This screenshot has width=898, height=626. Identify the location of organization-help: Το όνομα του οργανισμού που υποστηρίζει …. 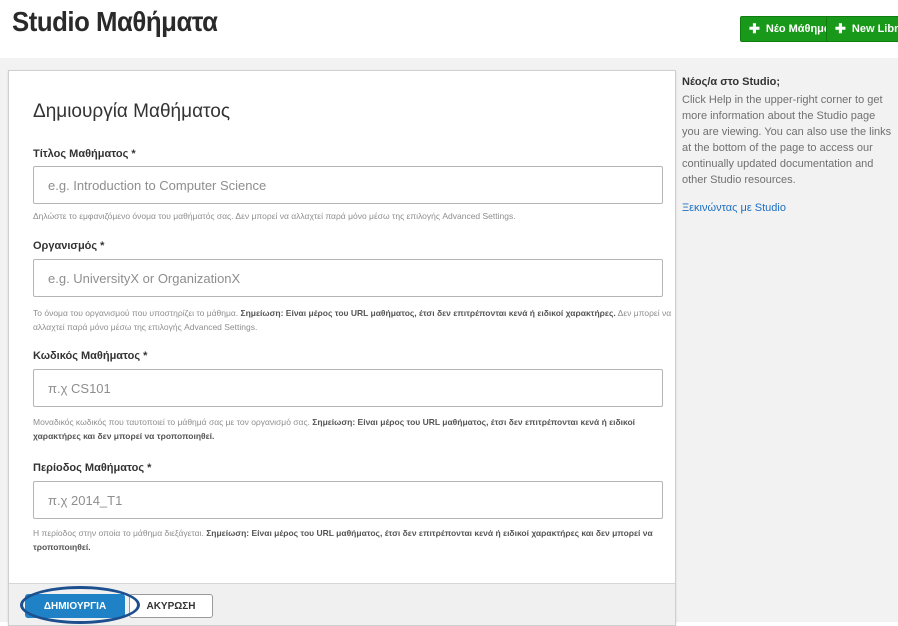
(353, 320).